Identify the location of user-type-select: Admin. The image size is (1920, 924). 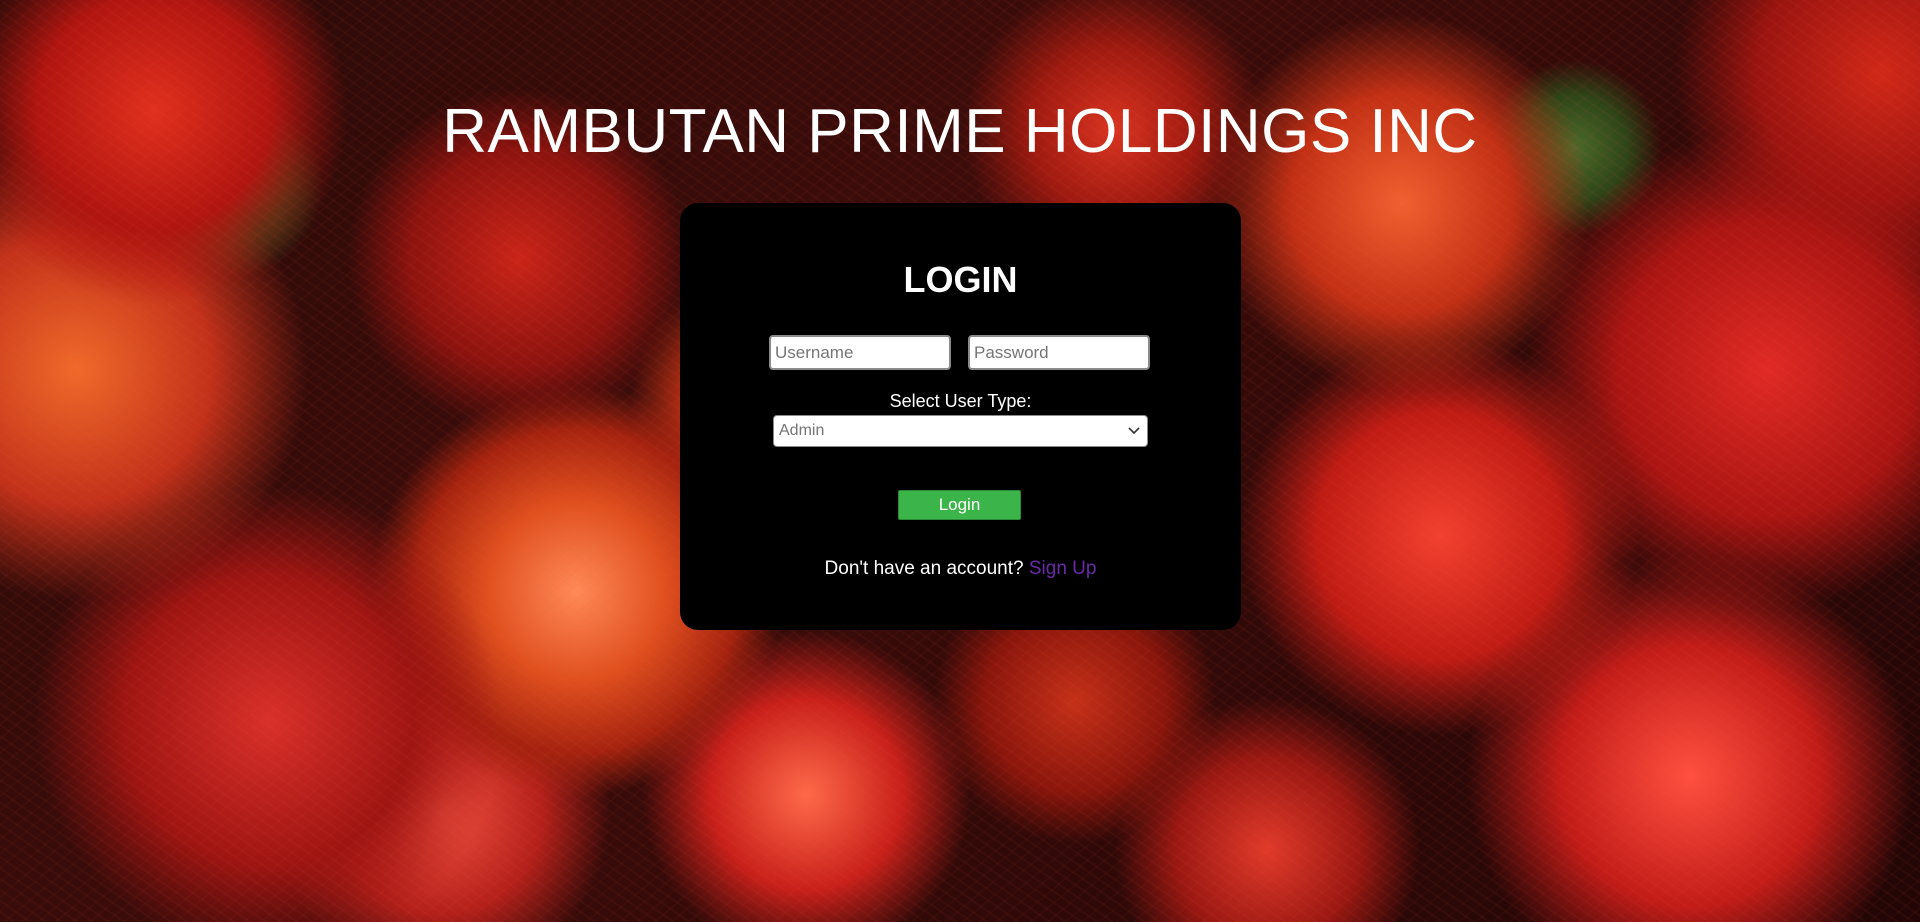
(960, 431).